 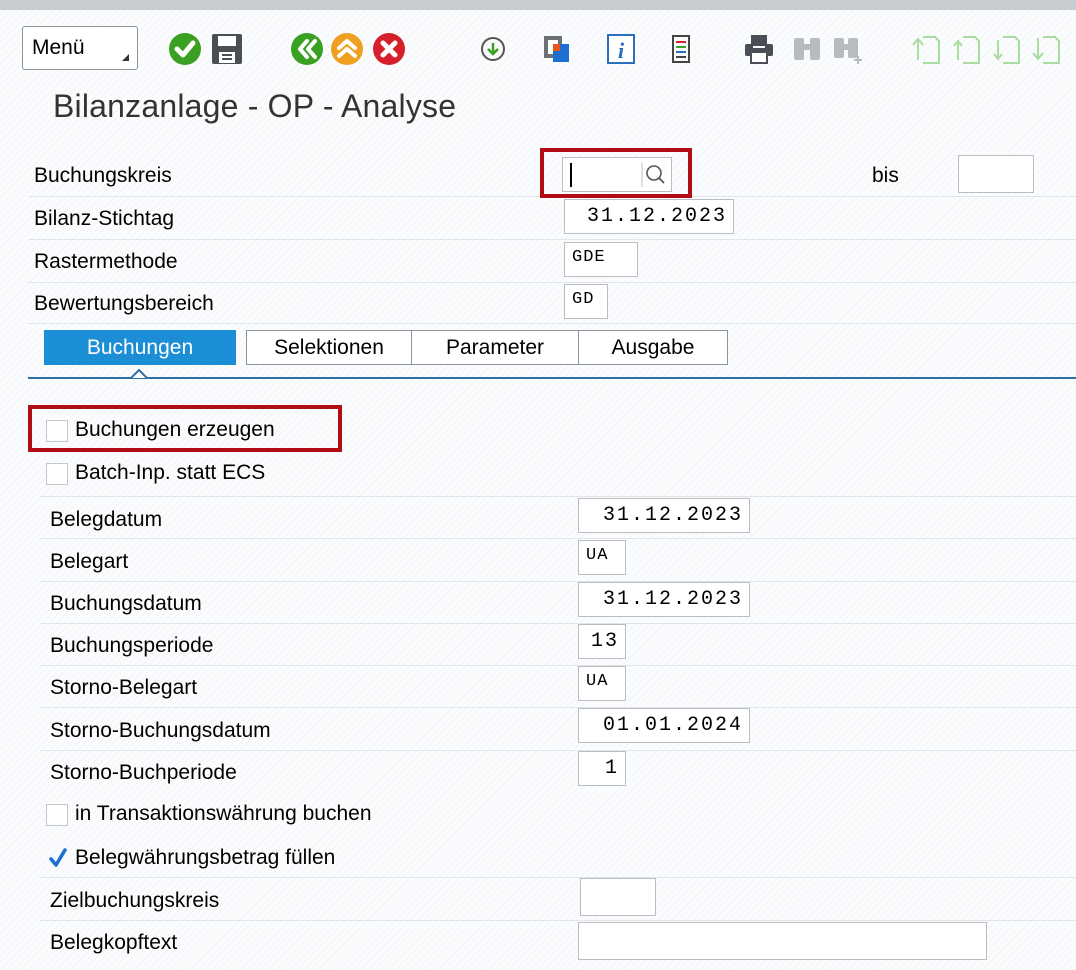 I want to click on storno-buchperiode-value: 1, so click(x=611, y=768).